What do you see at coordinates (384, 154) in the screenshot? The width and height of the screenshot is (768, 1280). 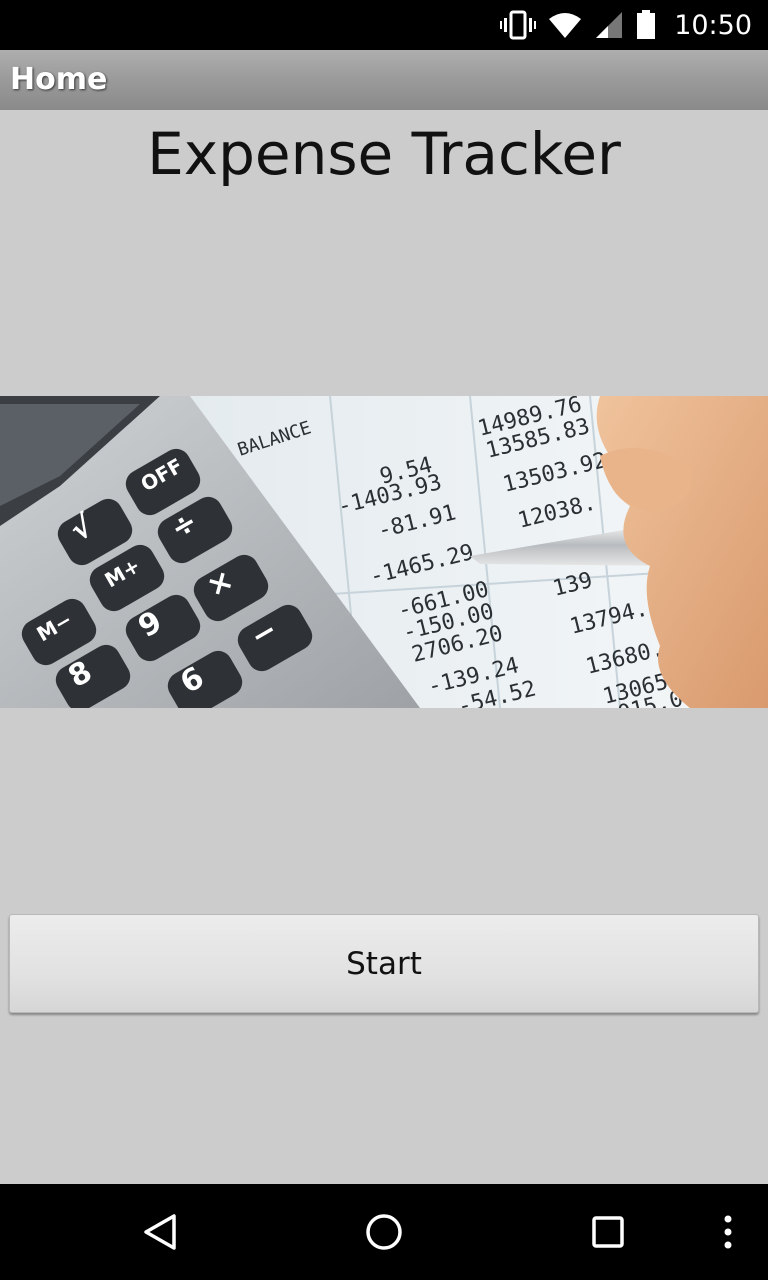 I see `app-heading: Expense Tracker` at bounding box center [384, 154].